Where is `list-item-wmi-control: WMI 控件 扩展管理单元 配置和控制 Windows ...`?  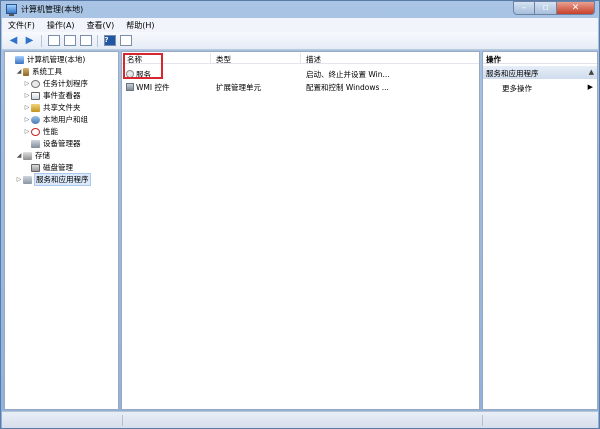 list-item-wmi-control: WMI 控件 扩展管理单元 配置和控制 Windows ... is located at coordinates (300, 86).